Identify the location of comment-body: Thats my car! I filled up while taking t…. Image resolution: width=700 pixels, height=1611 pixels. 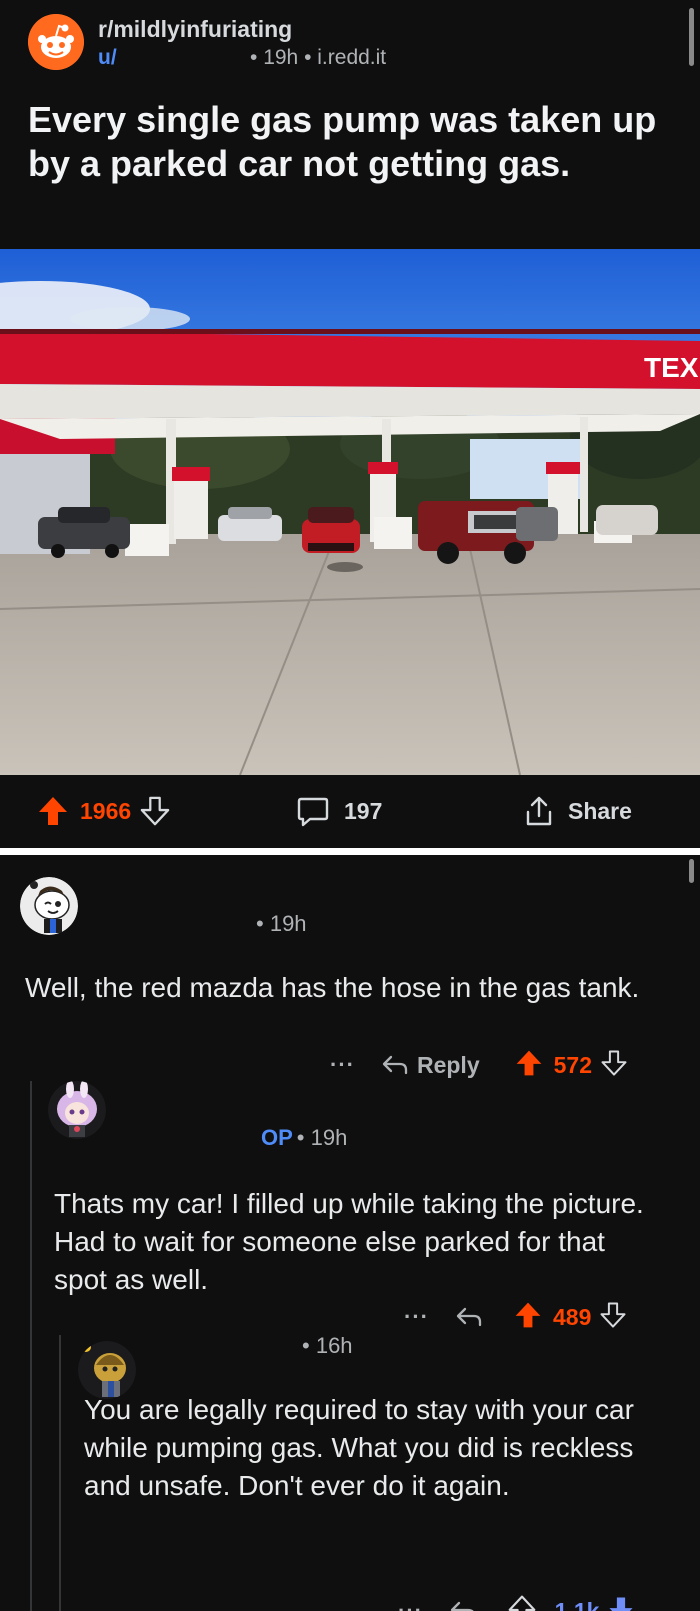
(359, 1242).